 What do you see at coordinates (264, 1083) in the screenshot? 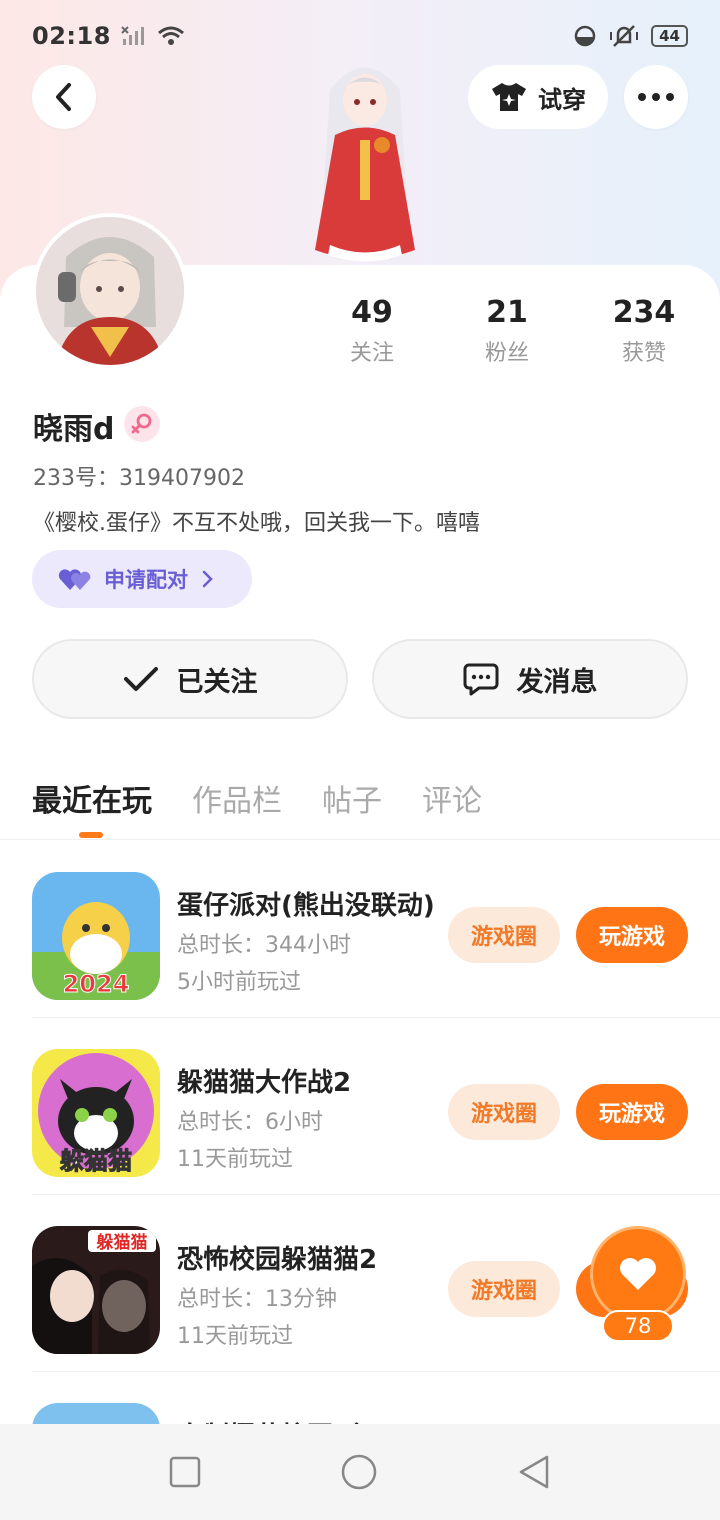
I see `game-name: 躲猫猫大作战2` at bounding box center [264, 1083].